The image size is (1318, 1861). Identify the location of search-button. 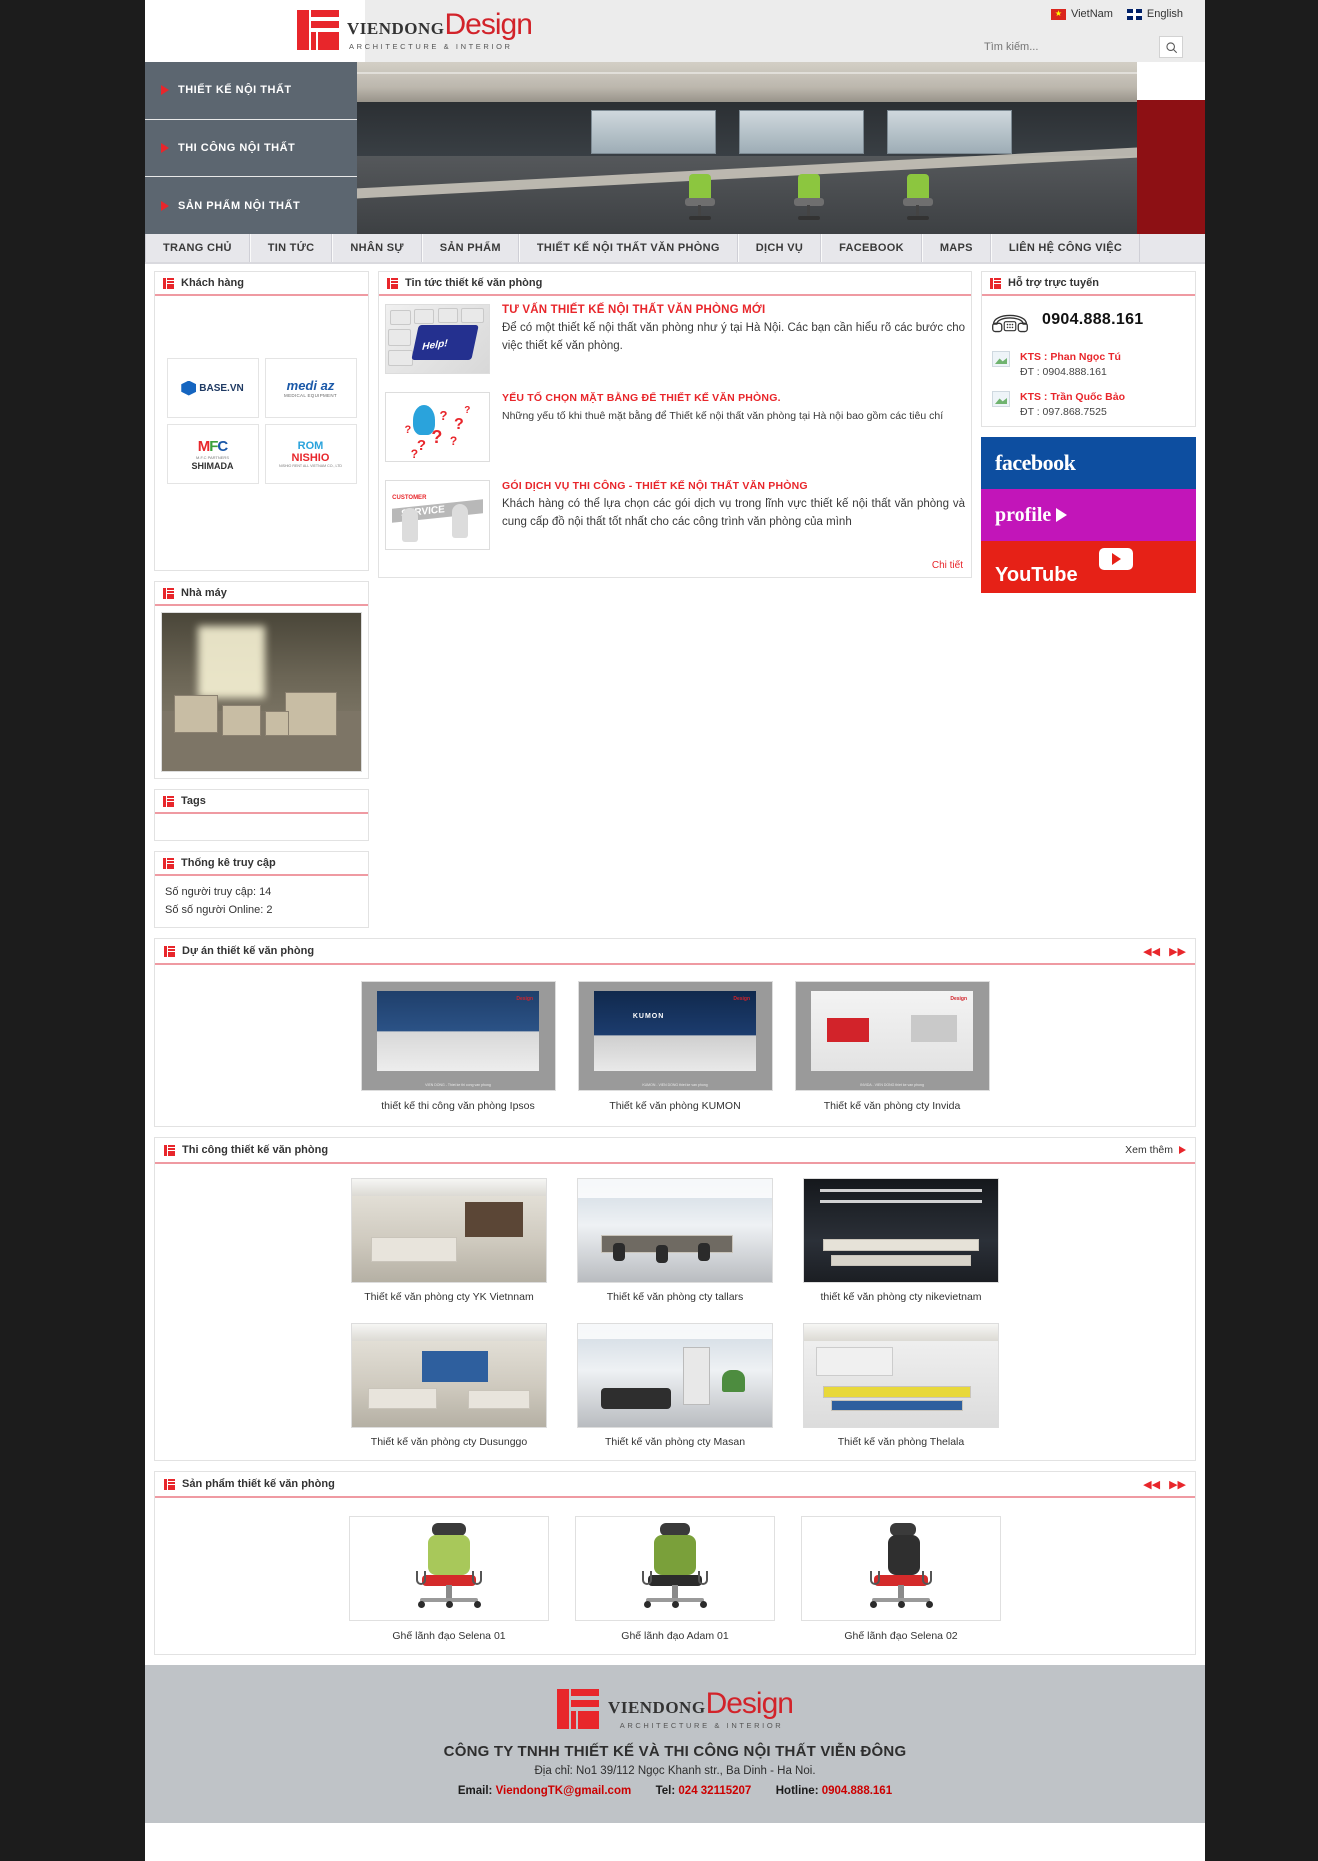
(1171, 47).